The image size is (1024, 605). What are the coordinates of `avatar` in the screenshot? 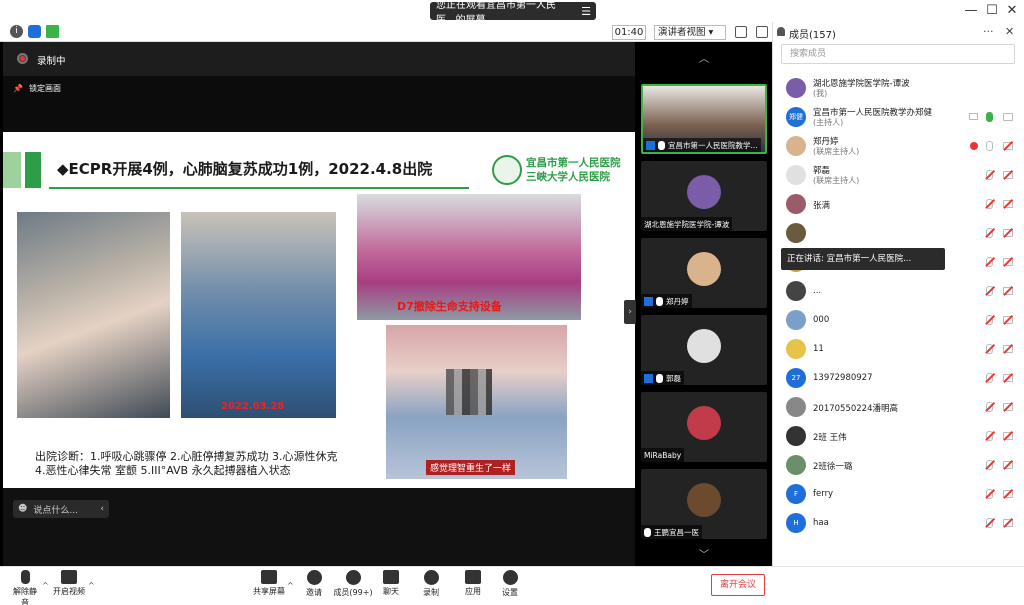 It's located at (796, 175).